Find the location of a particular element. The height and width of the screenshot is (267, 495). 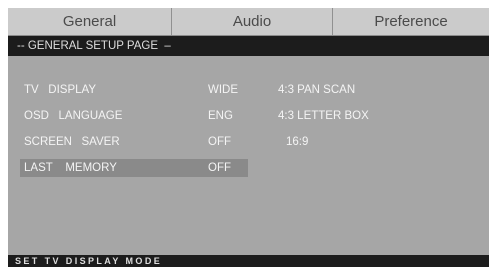

setting-label: SCREEN SAVER is located at coordinates (72, 142).